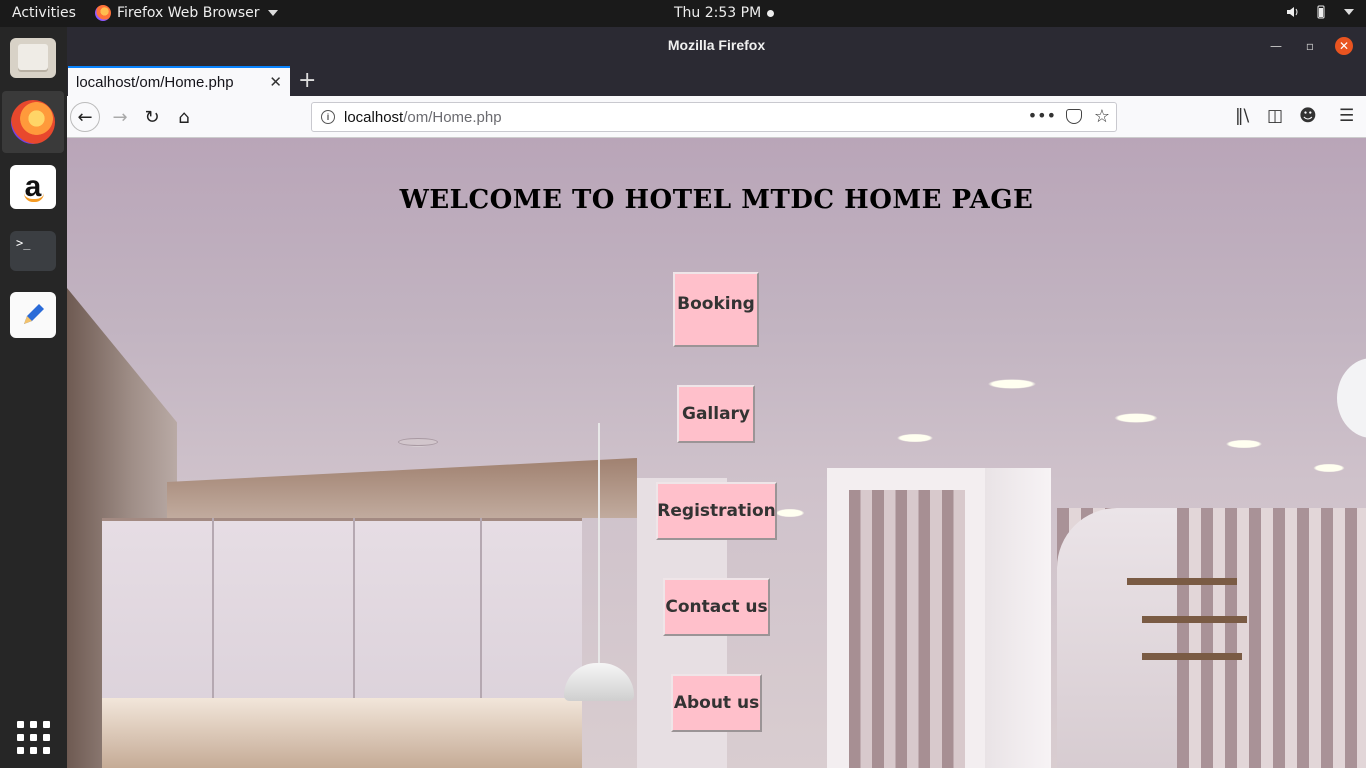  I want to click on system-tray, so click(1320, 12).